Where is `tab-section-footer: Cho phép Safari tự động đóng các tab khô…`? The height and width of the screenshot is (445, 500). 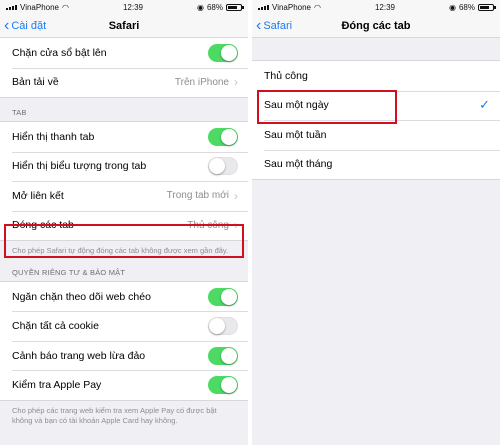 tab-section-footer: Cho phép Safari tự động đóng các tab khô… is located at coordinates (120, 250).